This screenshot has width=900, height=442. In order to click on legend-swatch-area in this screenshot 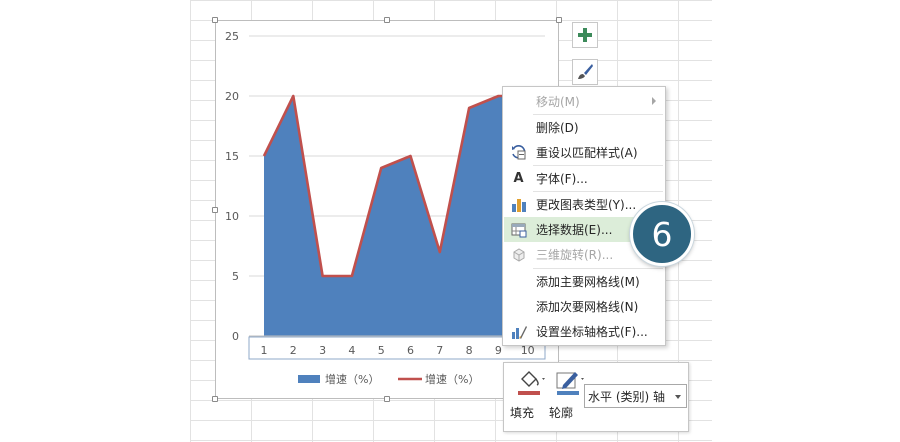, I will do `click(309, 379)`.